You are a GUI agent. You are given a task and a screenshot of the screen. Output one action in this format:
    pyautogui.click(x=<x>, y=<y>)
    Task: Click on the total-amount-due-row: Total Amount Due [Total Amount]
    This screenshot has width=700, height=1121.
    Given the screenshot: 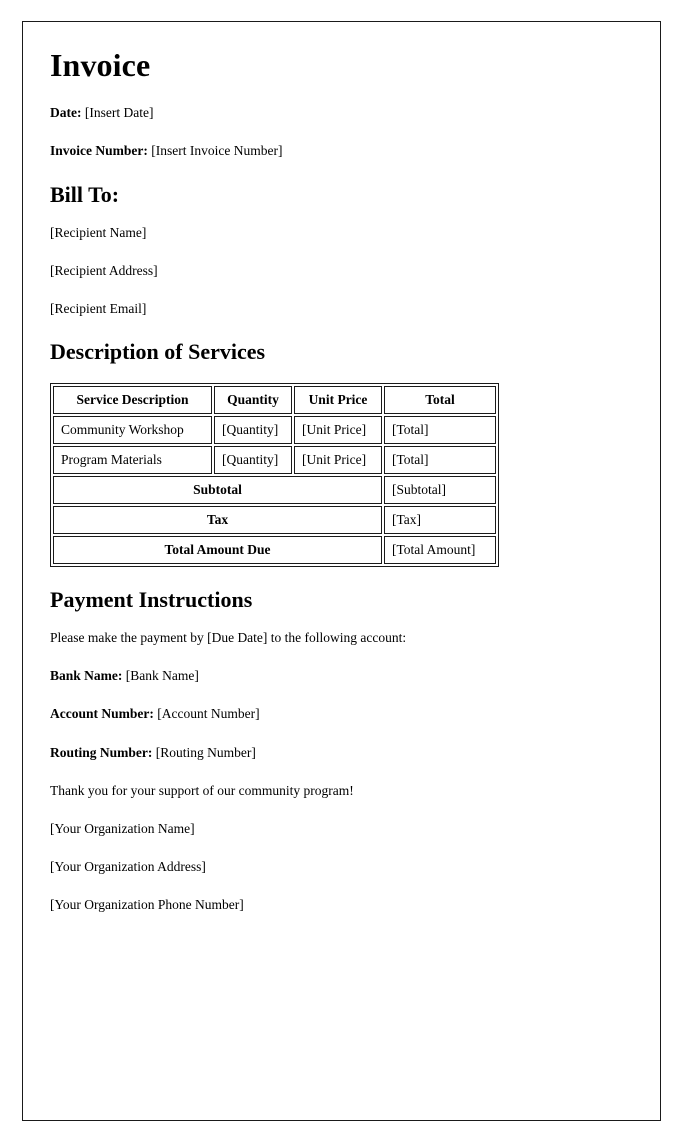 What is the action you would take?
    pyautogui.click(x=274, y=549)
    